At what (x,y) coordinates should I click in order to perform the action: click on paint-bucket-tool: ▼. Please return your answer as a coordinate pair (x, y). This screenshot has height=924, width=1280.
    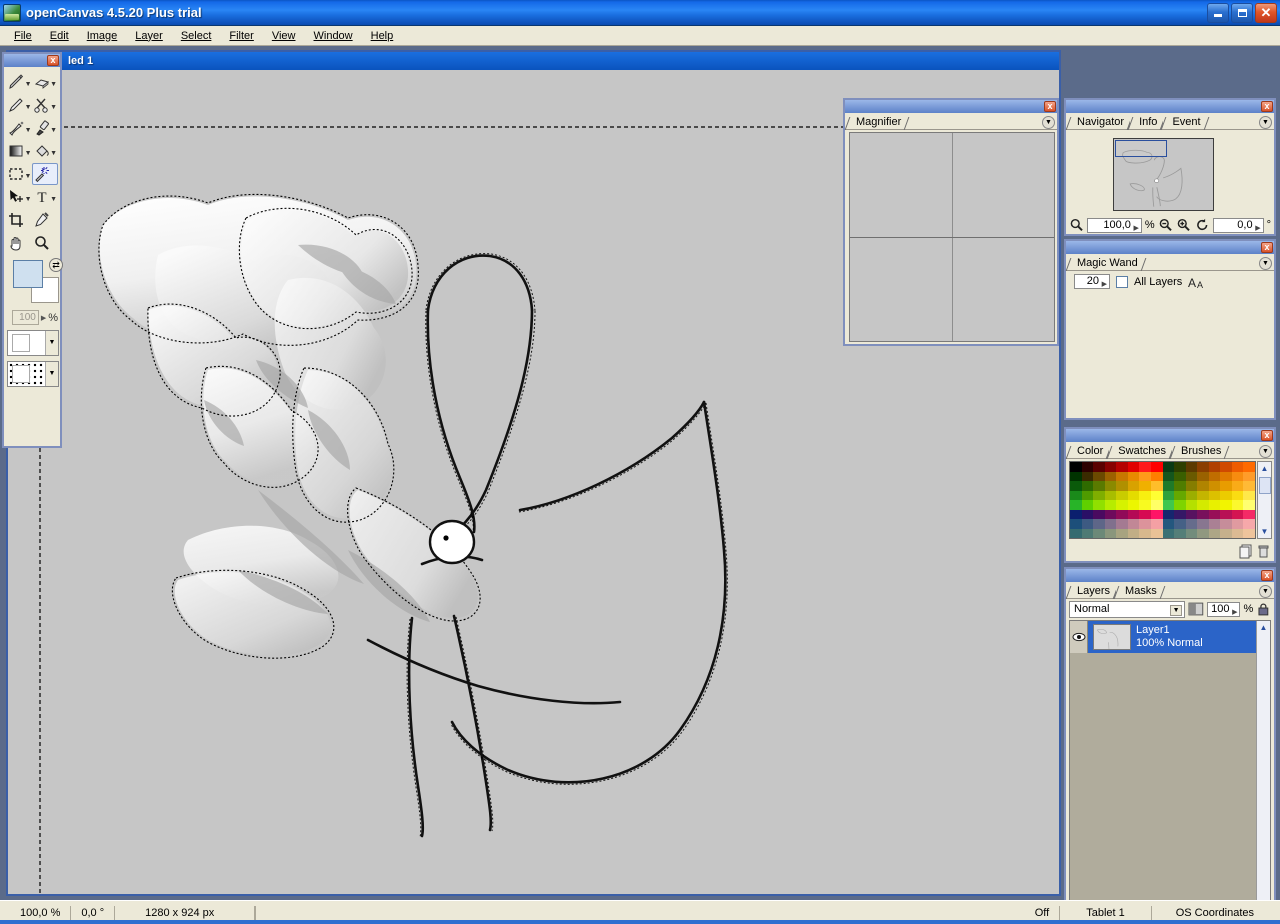
    Looking at the image, I should click on (46, 151).